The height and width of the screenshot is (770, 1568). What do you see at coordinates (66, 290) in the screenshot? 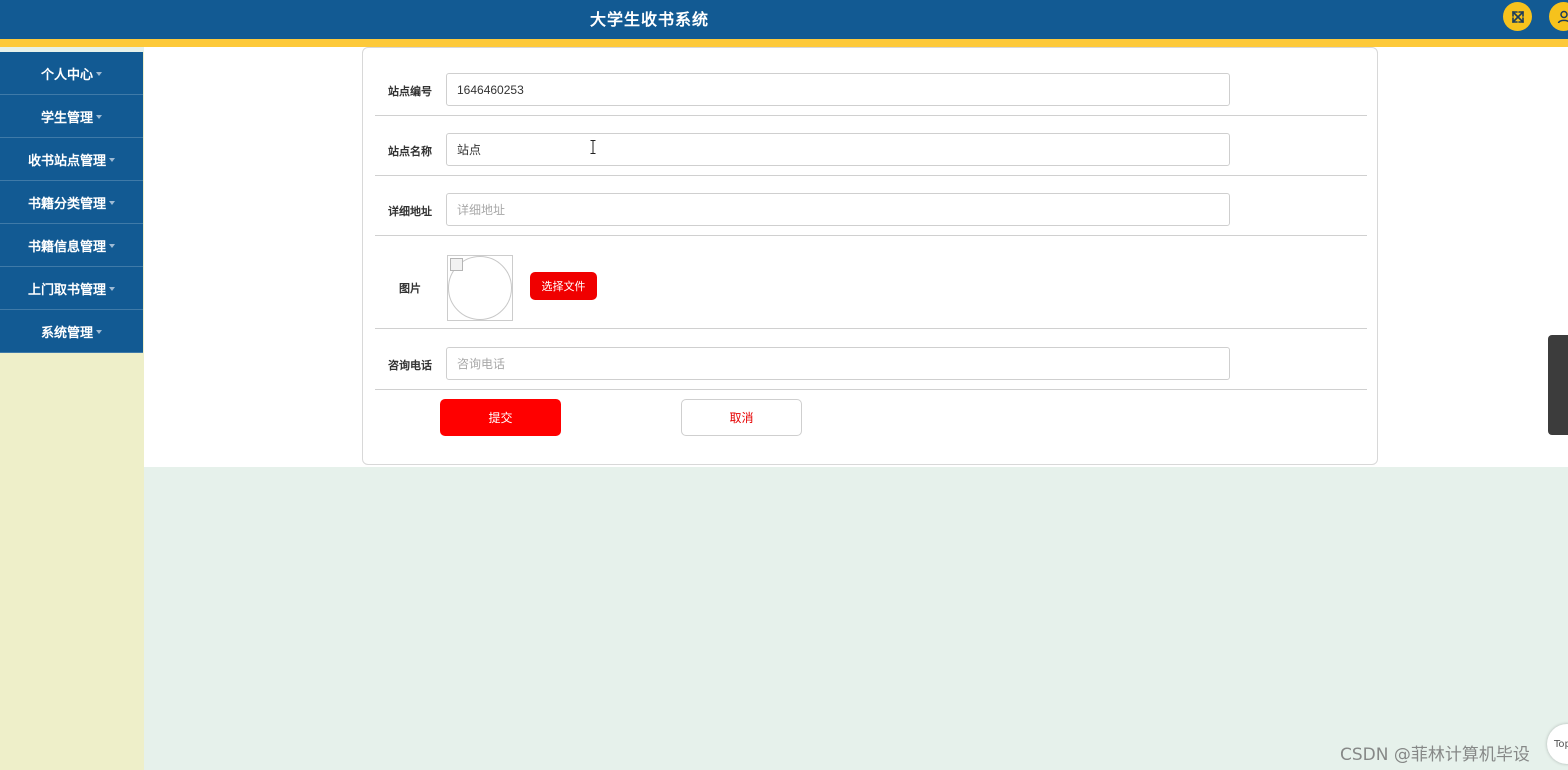
I see `sidebar-item-label: 上门取书管理` at bounding box center [66, 290].